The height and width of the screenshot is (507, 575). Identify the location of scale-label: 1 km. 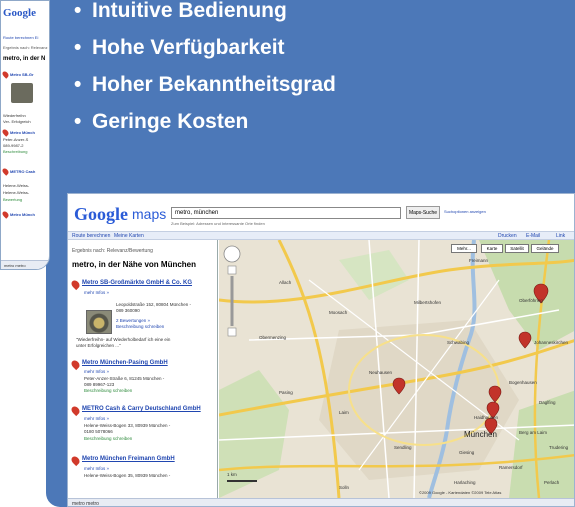
(232, 474).